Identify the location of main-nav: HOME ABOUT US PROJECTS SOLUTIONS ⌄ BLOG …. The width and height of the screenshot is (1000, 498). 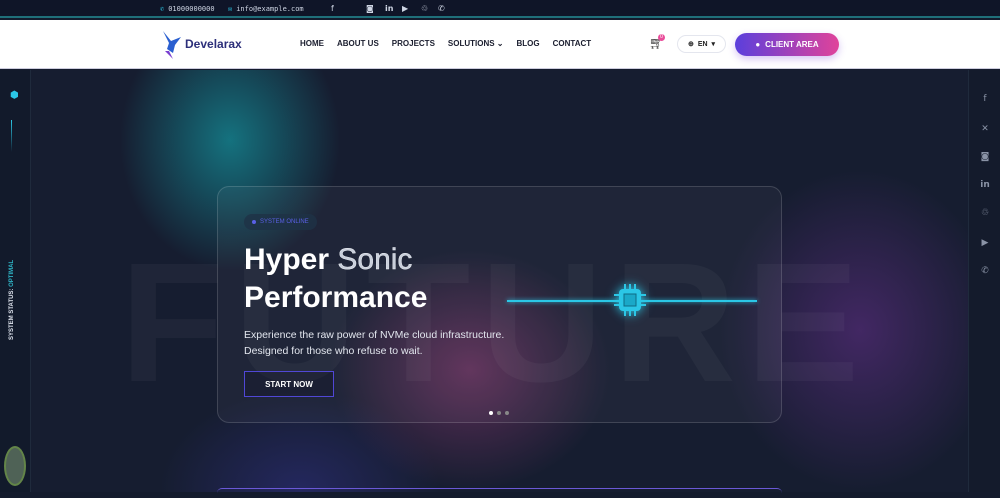
(445, 43).